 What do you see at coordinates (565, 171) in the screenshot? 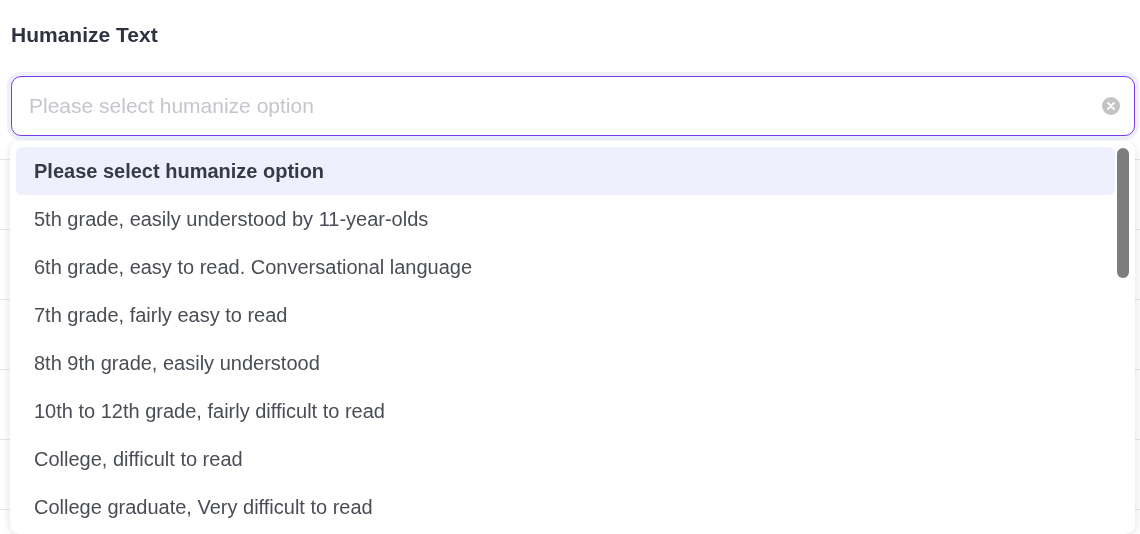
I see `dropdown-option: Please select humanize option` at bounding box center [565, 171].